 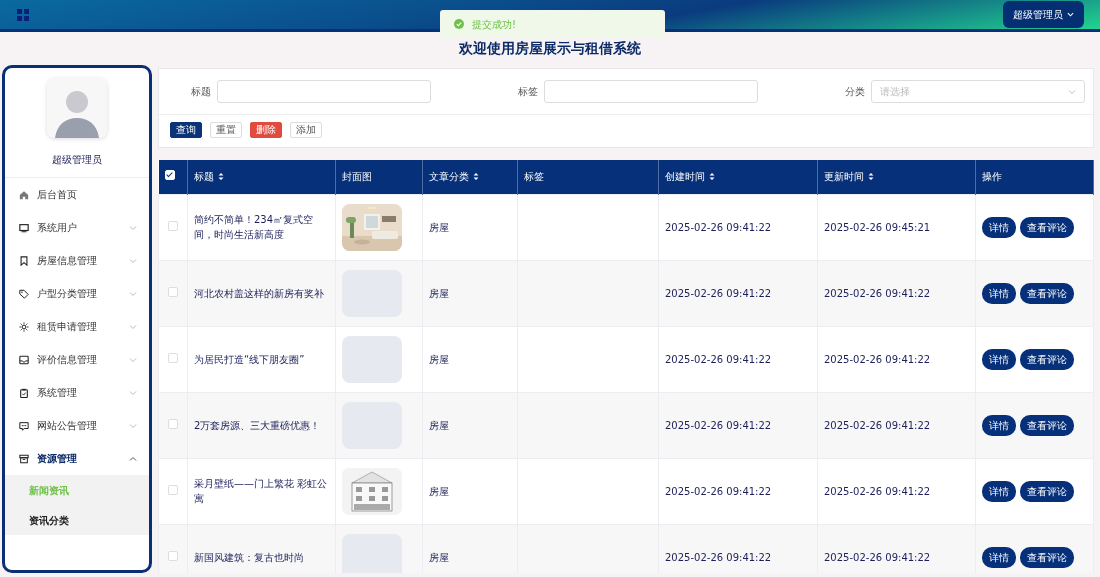 I want to click on home-icon, so click(x=24, y=194).